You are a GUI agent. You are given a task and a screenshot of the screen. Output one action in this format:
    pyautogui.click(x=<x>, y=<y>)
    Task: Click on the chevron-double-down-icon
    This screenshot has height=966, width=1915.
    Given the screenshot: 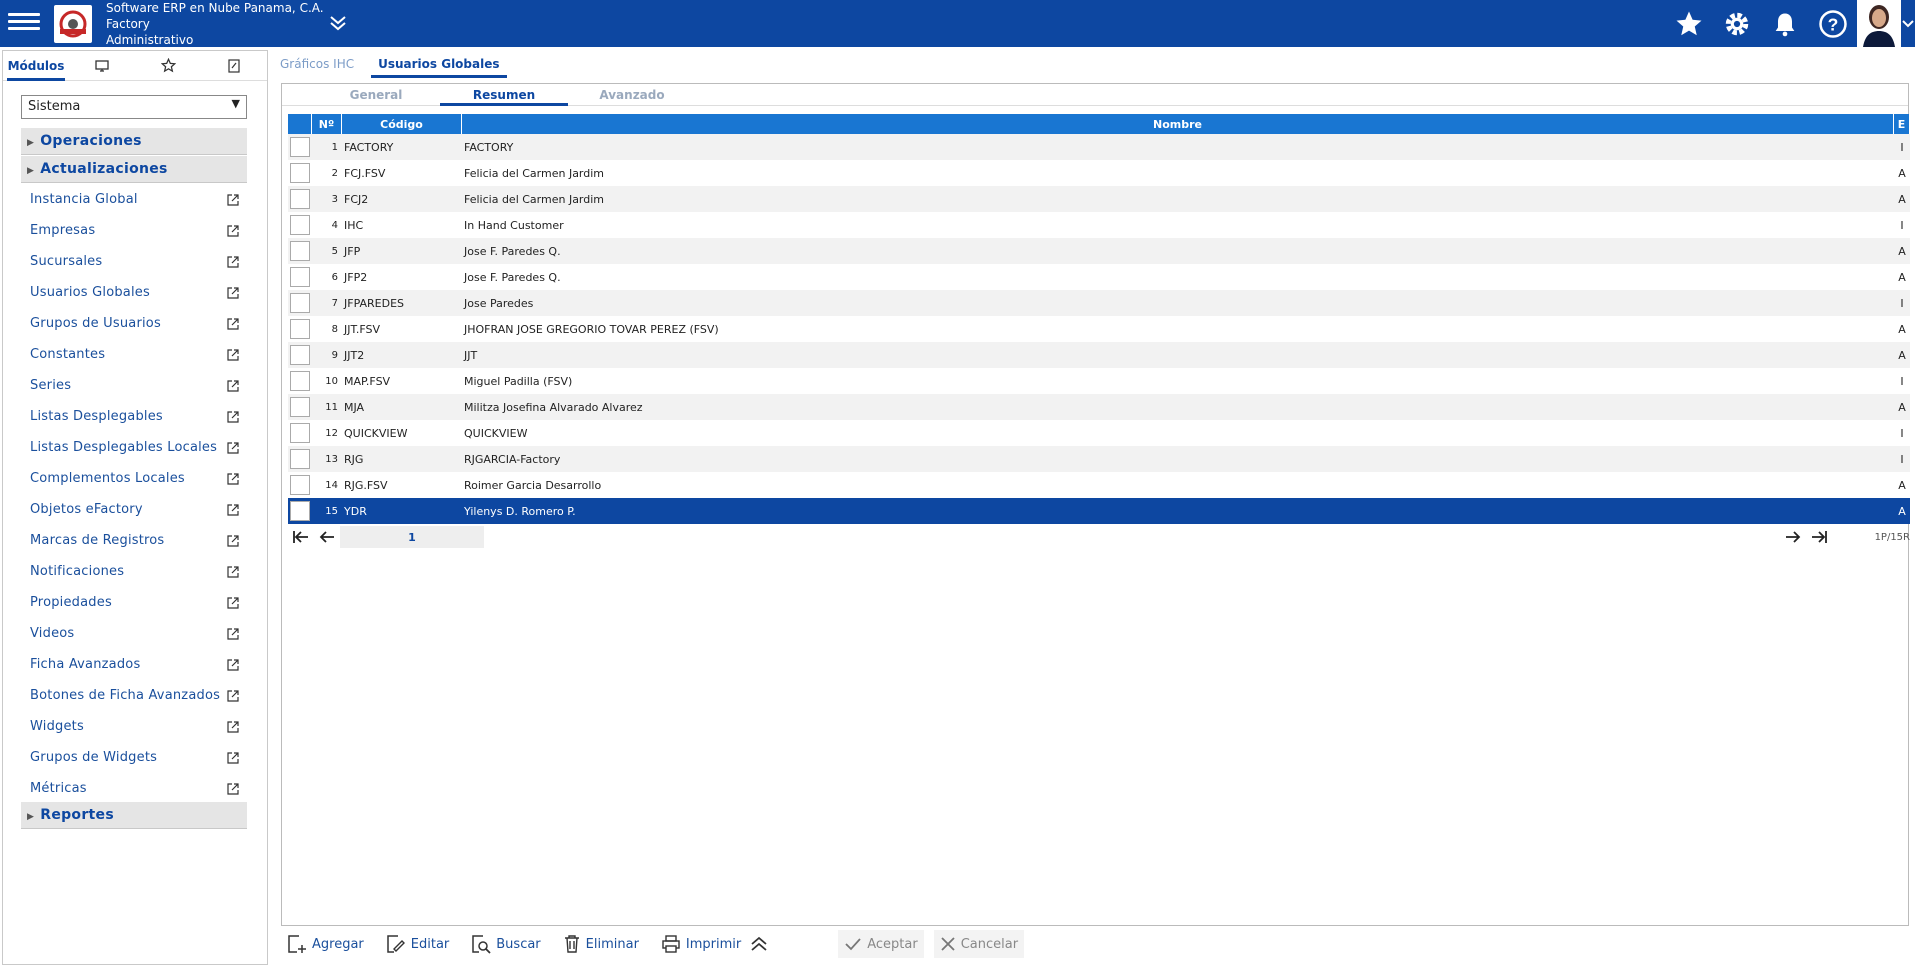 What is the action you would take?
    pyautogui.click(x=338, y=23)
    